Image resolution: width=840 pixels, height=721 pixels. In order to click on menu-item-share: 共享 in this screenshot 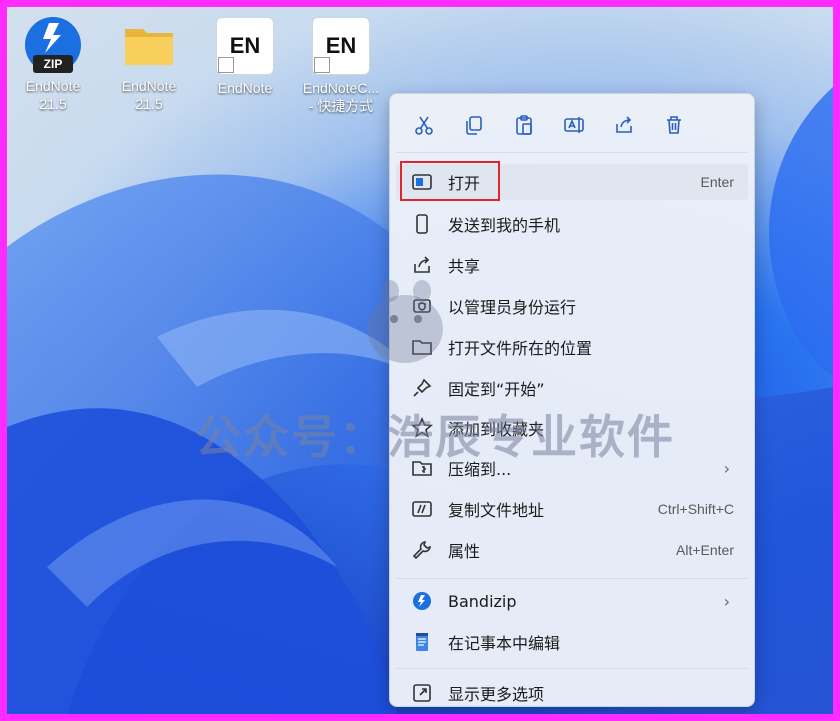, I will do `click(572, 265)`.